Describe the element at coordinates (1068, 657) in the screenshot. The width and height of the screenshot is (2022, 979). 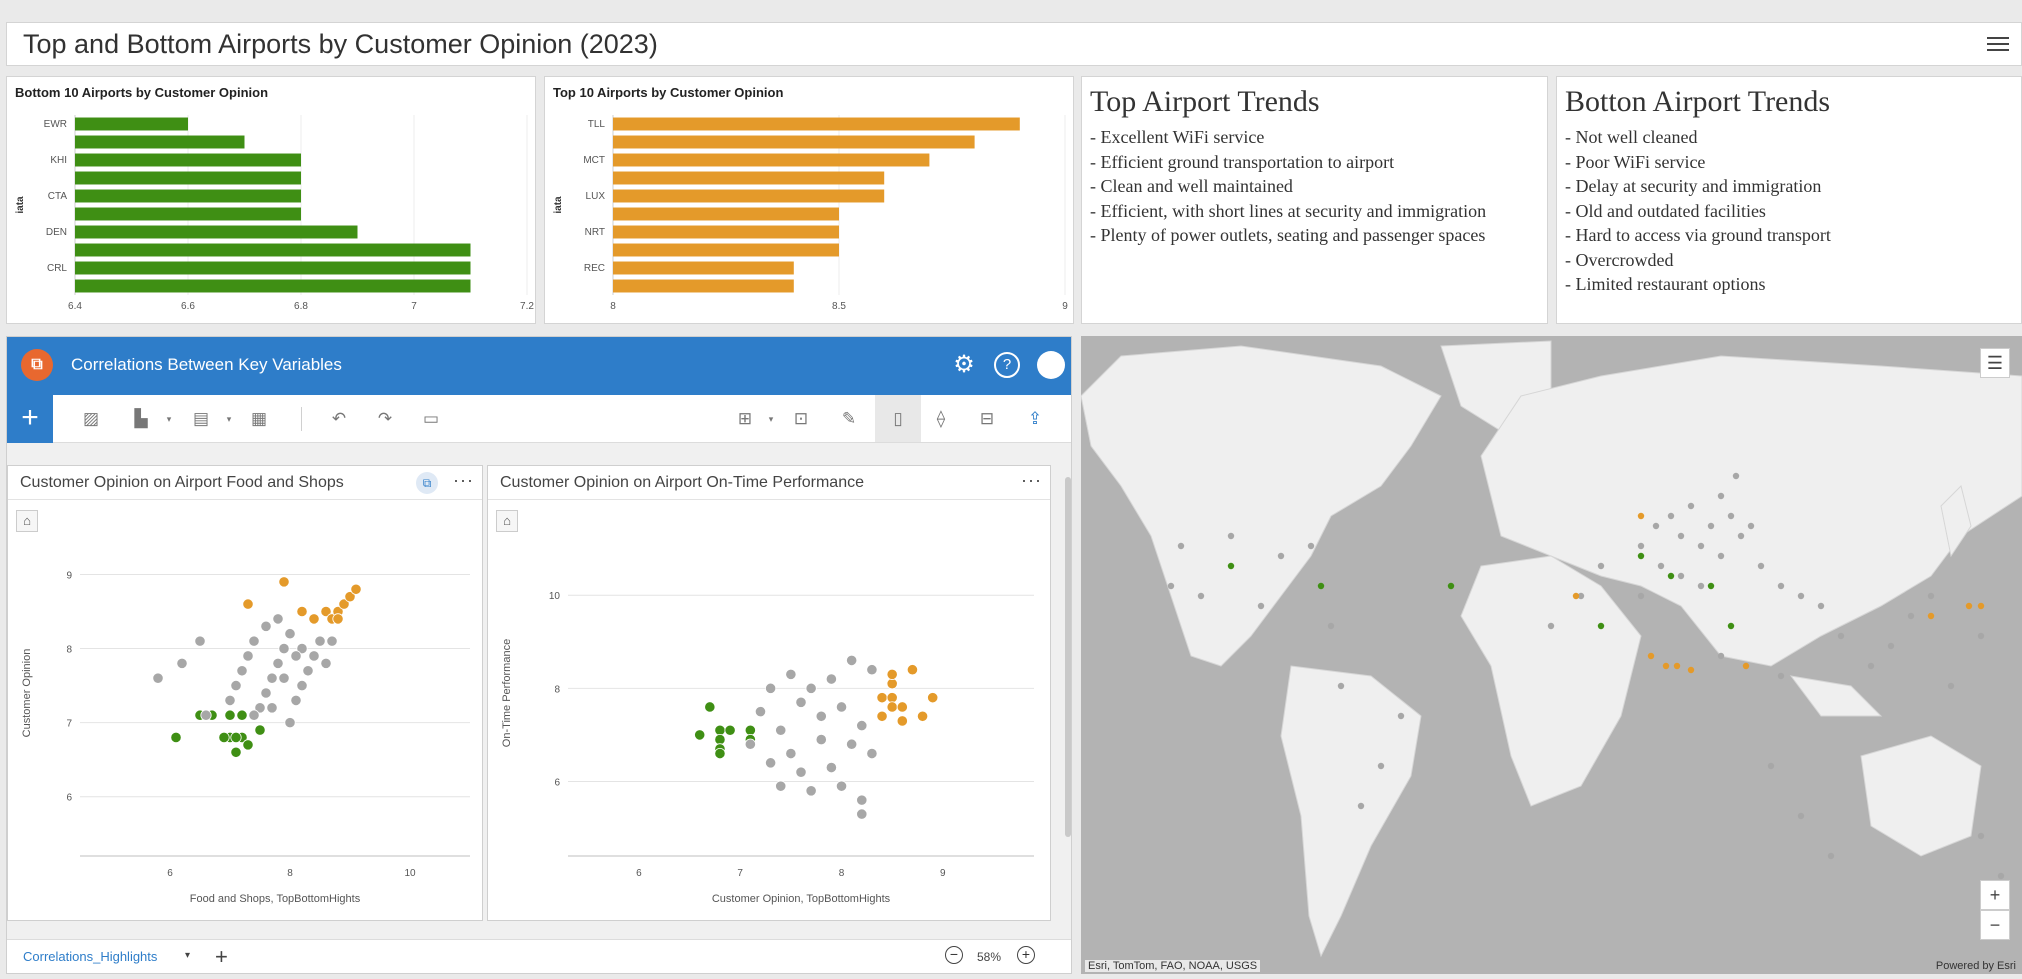
I see `vertical-scrollbar` at that location.